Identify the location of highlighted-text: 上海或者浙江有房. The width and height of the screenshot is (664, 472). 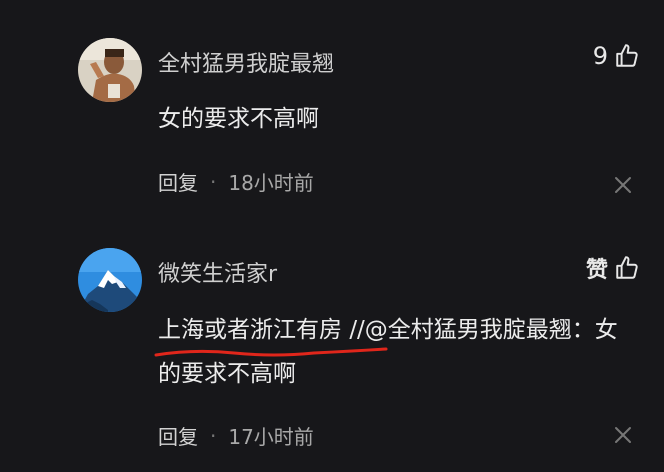
(271, 337).